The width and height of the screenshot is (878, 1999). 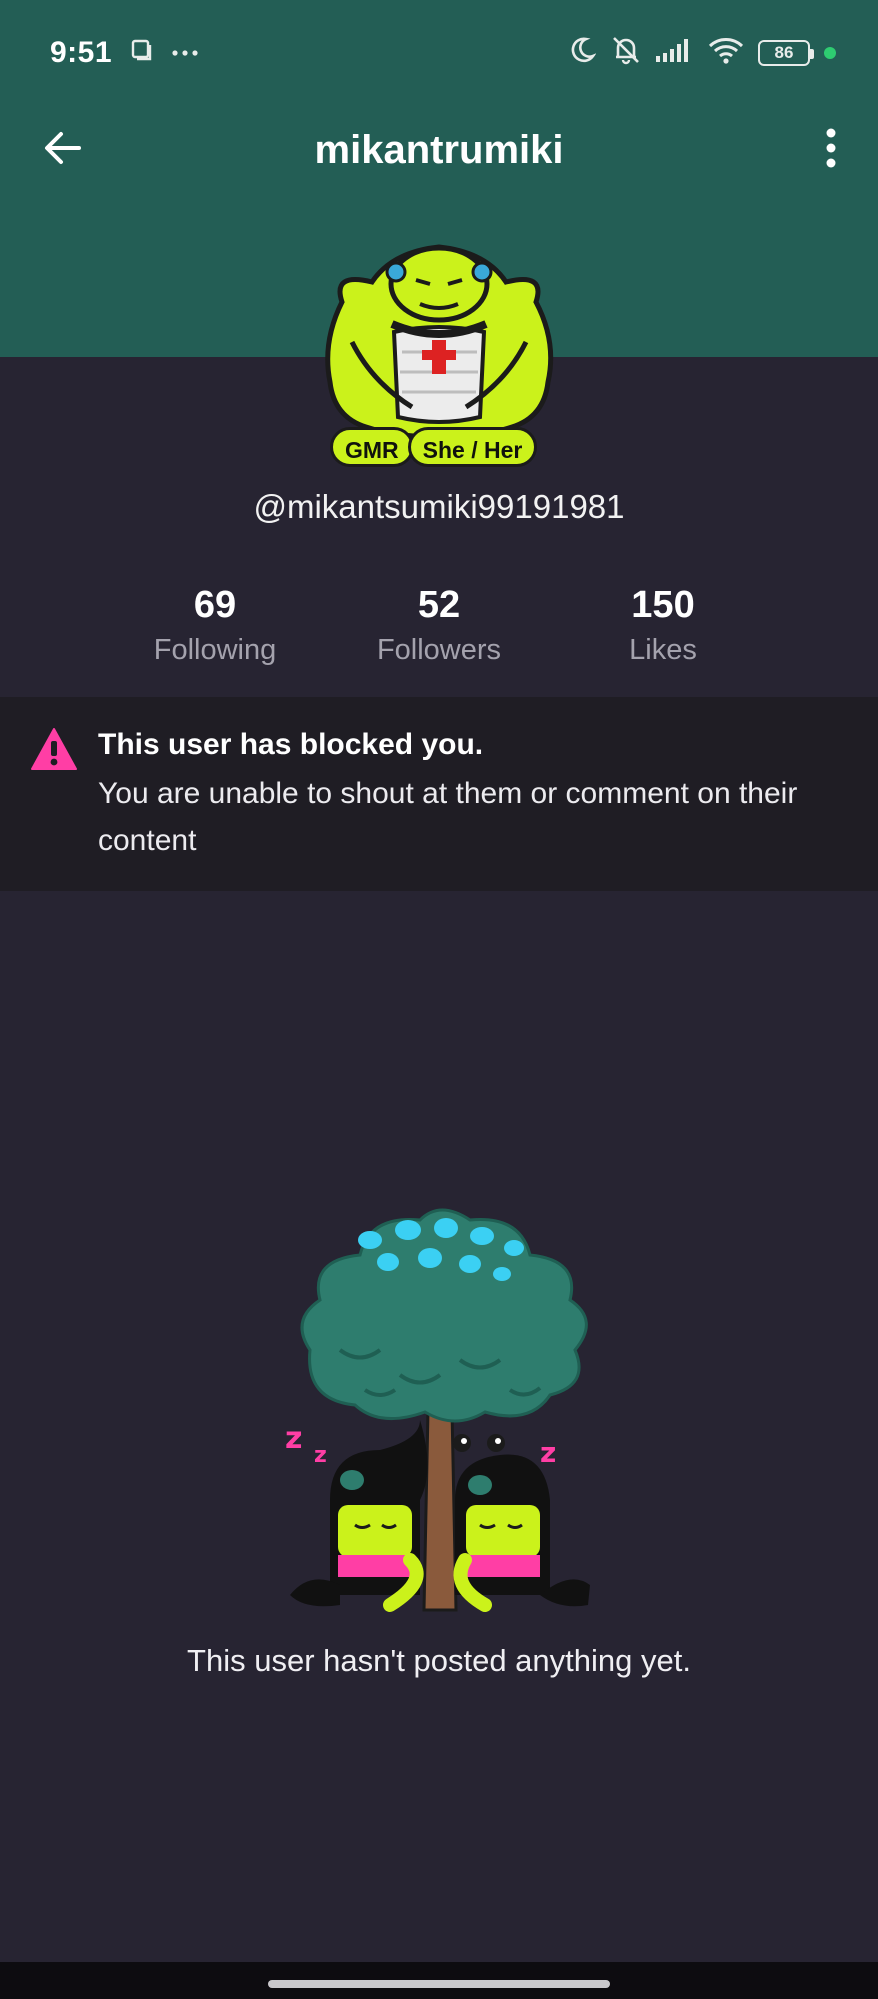 I want to click on stat-label: Followers, so click(x=439, y=650).